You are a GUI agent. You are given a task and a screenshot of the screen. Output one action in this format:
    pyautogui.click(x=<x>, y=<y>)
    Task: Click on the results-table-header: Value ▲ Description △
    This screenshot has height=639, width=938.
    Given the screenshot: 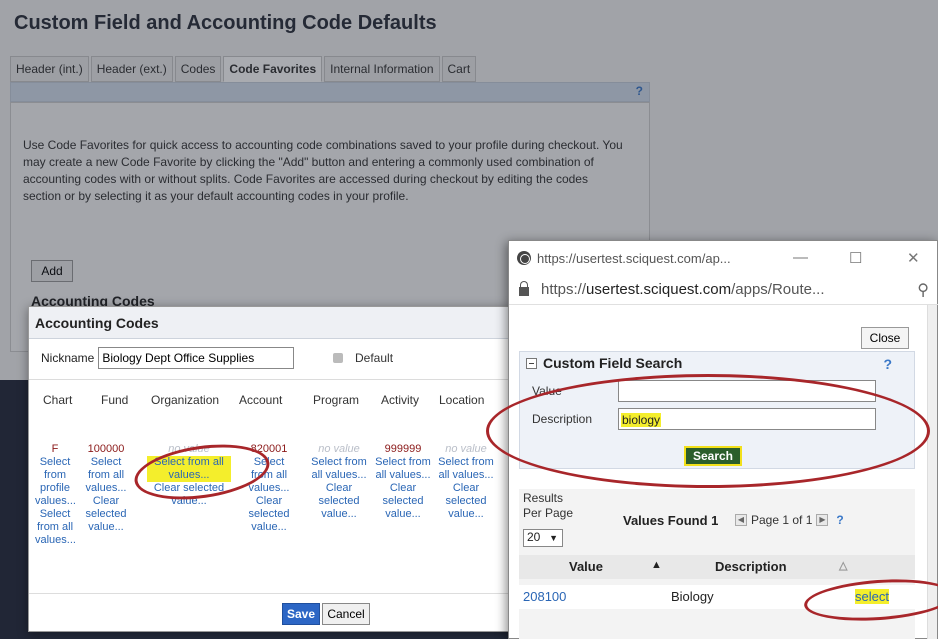 What is the action you would take?
    pyautogui.click(x=717, y=567)
    